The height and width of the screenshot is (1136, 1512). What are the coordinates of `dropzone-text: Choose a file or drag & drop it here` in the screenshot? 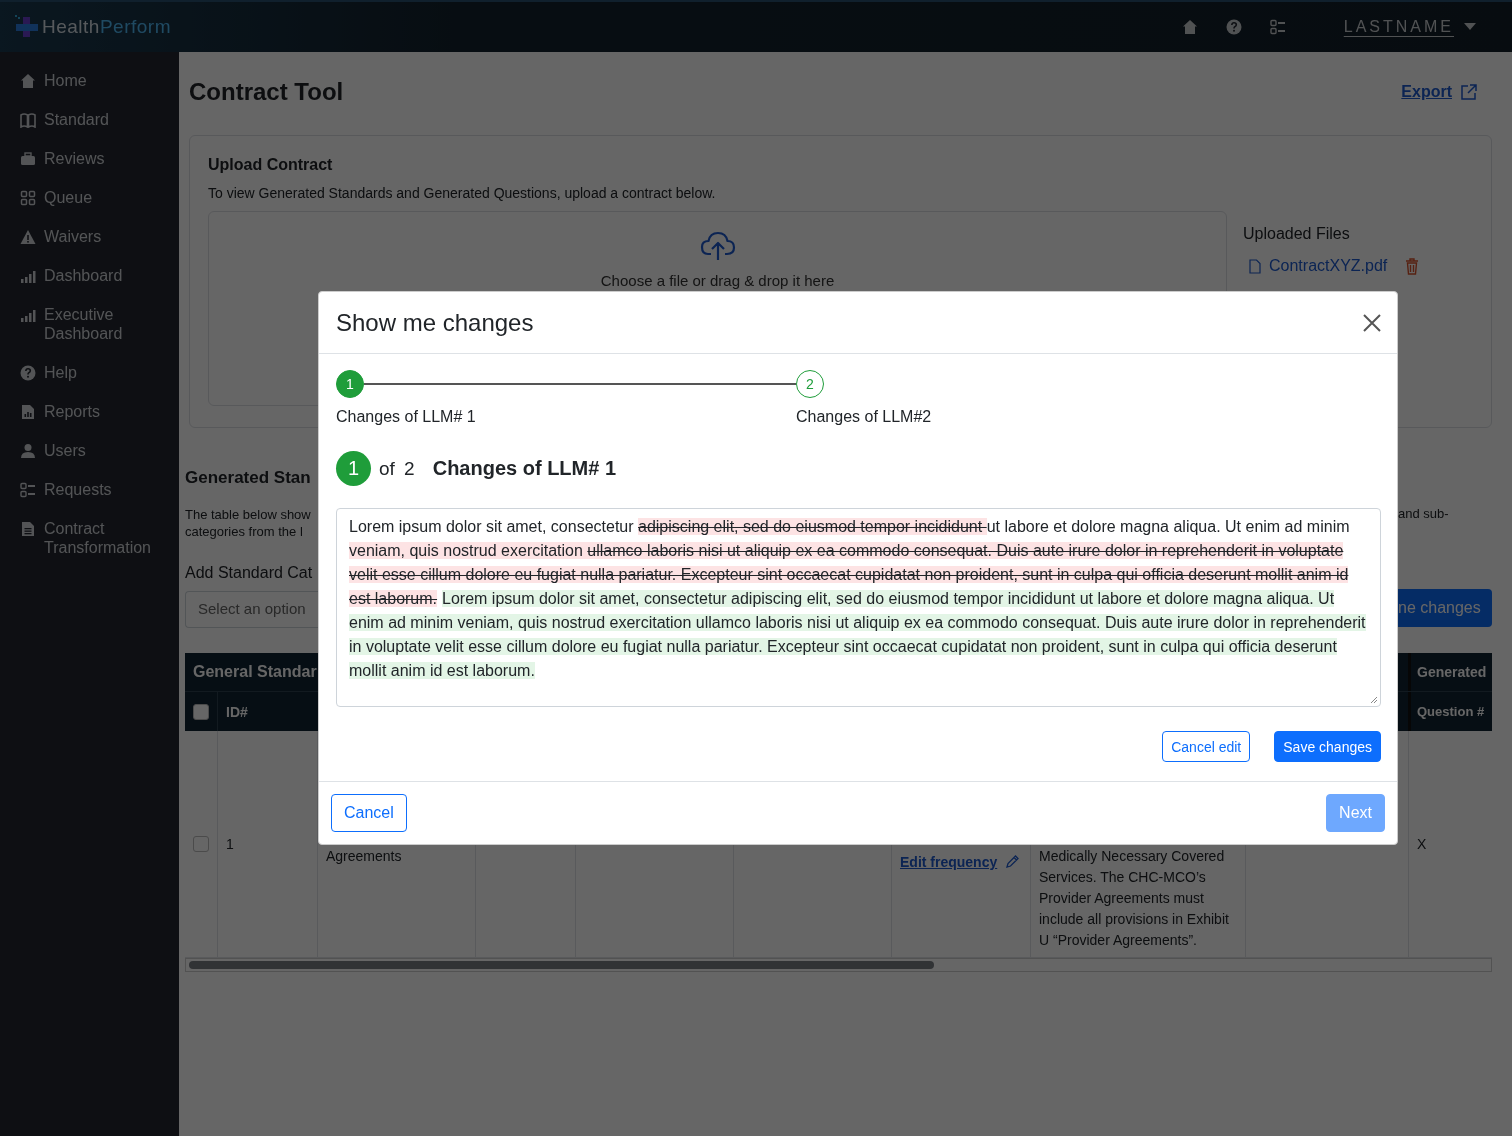 It's located at (717, 280).